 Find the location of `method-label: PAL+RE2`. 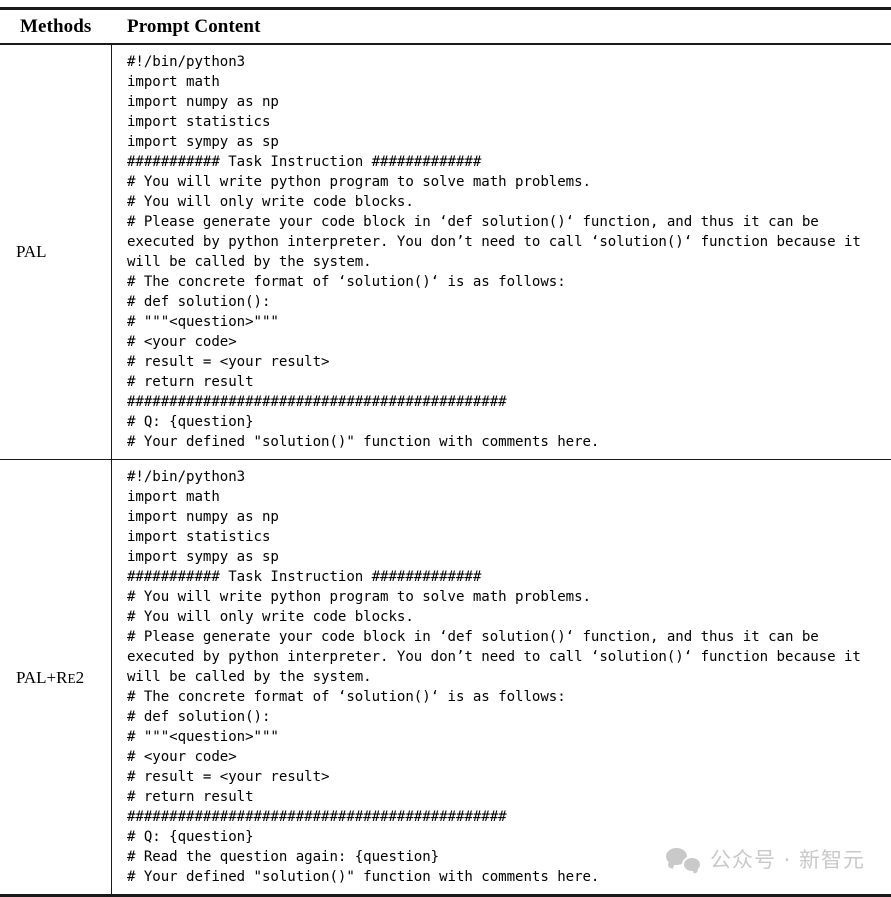

method-label: PAL+RE2 is located at coordinates (50, 677).